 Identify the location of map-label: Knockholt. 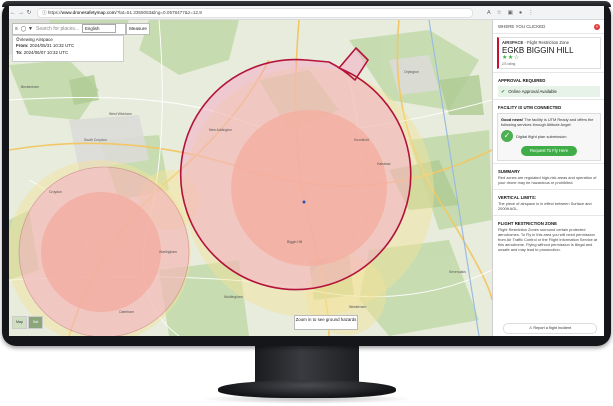
(361, 140).